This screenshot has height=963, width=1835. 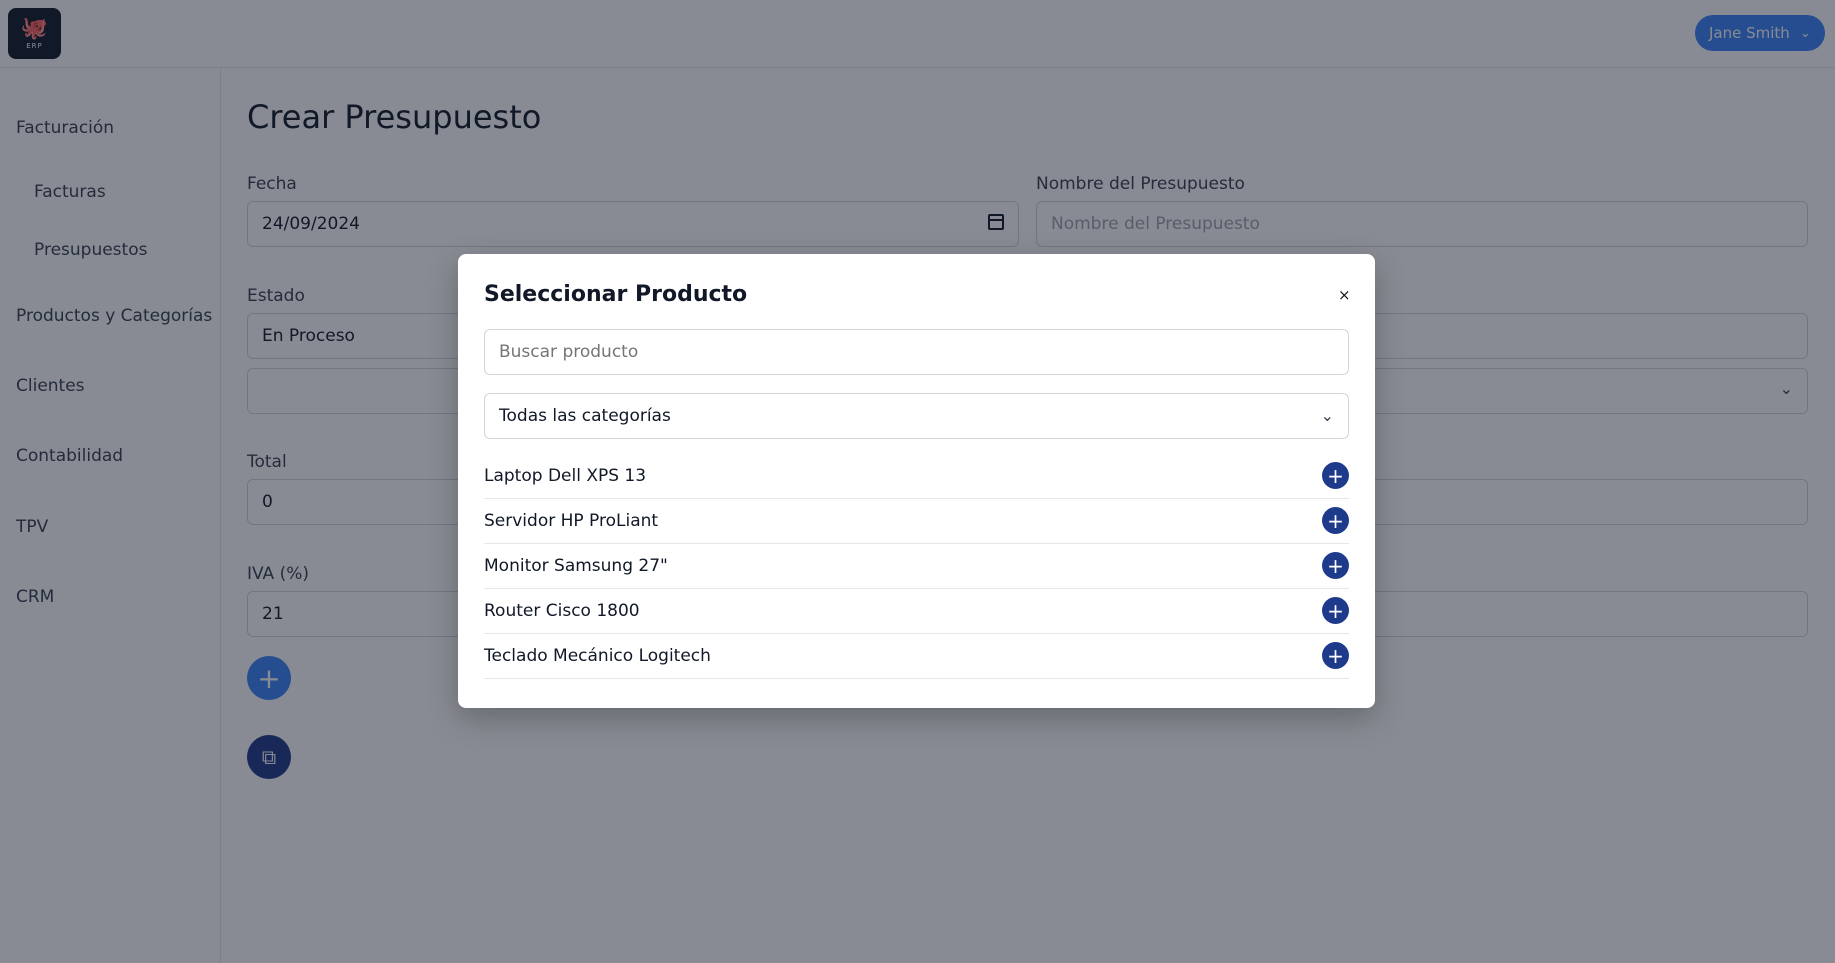 I want to click on product-name: Router Cisco 1800, so click(x=562, y=611).